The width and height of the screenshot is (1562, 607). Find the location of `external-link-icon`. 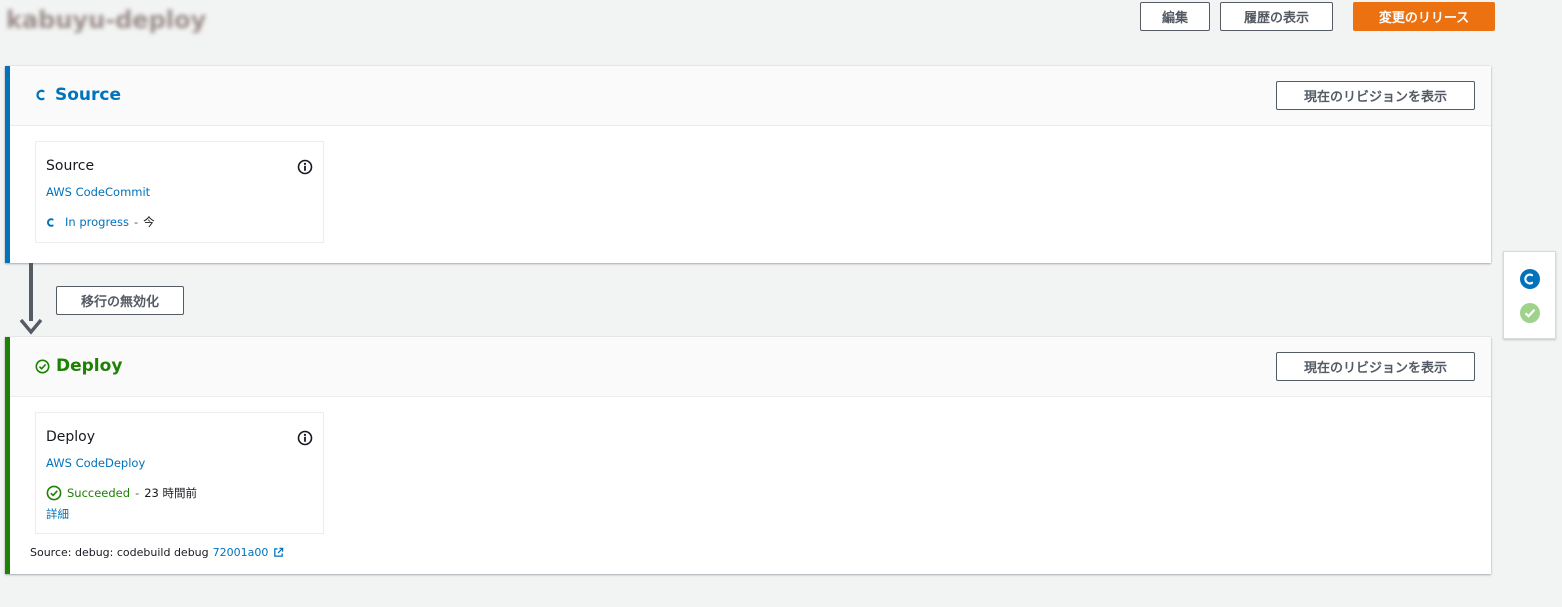

external-link-icon is located at coordinates (278, 552).